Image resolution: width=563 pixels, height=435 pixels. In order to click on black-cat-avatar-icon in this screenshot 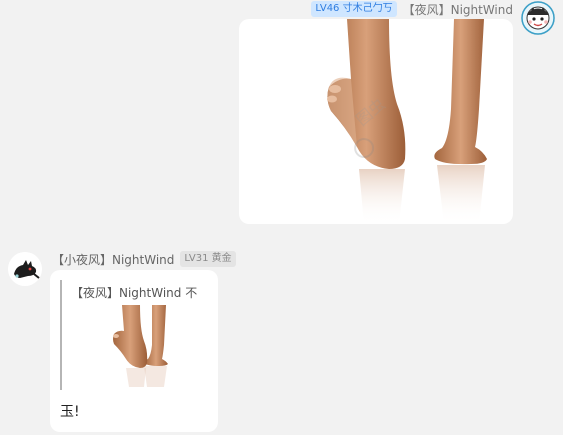, I will do `click(25, 269)`.